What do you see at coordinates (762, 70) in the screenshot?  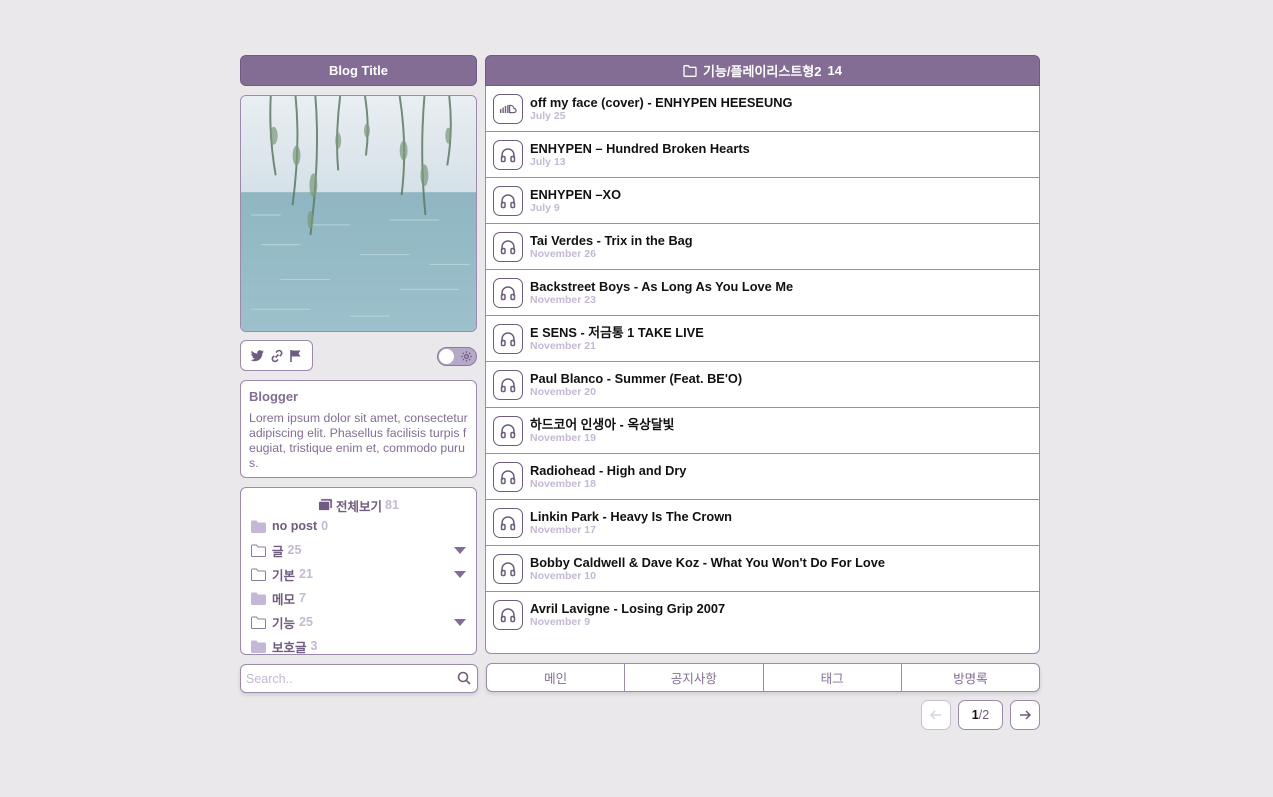 I see `category-header: 기능/플레이리스트형2 14` at bounding box center [762, 70].